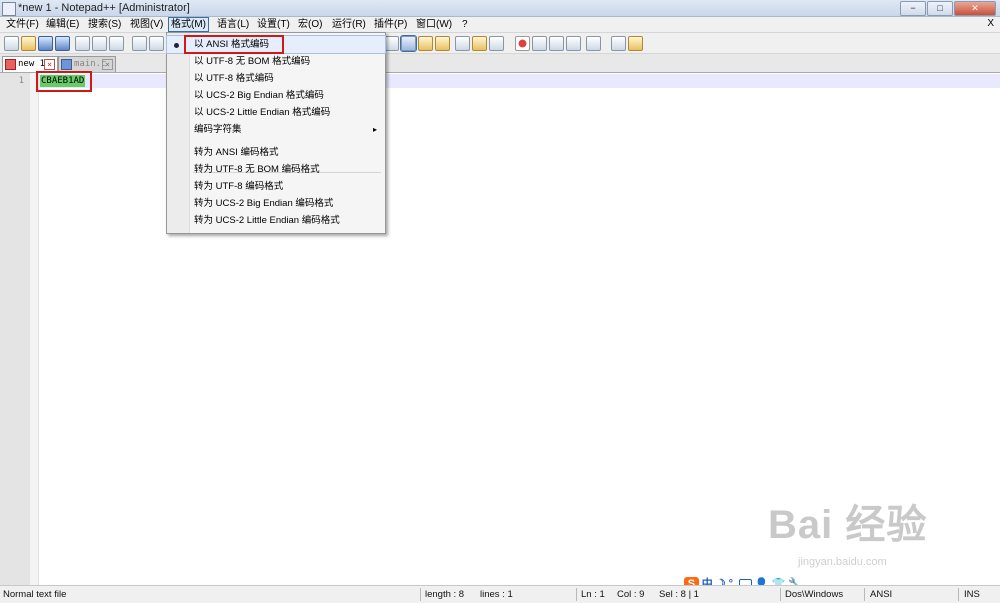  What do you see at coordinates (848, 525) in the screenshot?
I see `watermark-text: Bai 经验` at bounding box center [848, 525].